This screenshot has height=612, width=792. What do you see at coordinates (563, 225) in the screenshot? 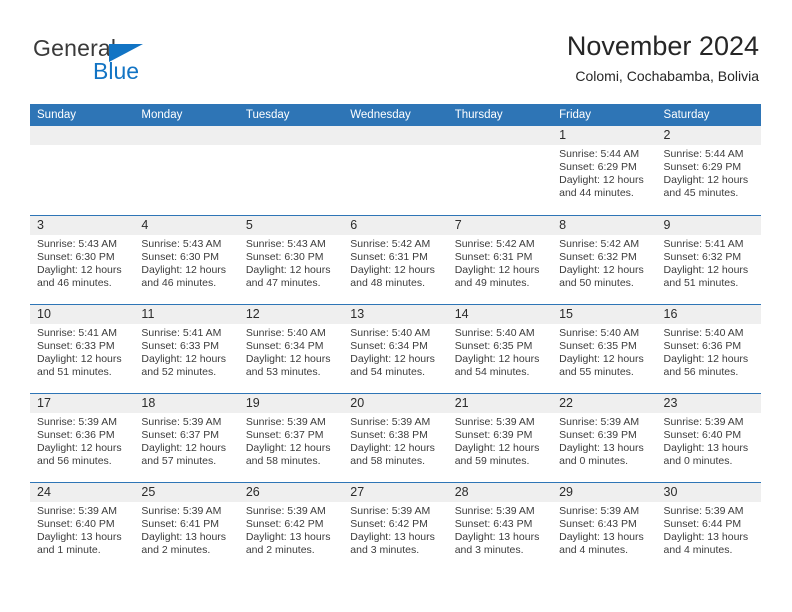
I see `day-number: 8` at bounding box center [563, 225].